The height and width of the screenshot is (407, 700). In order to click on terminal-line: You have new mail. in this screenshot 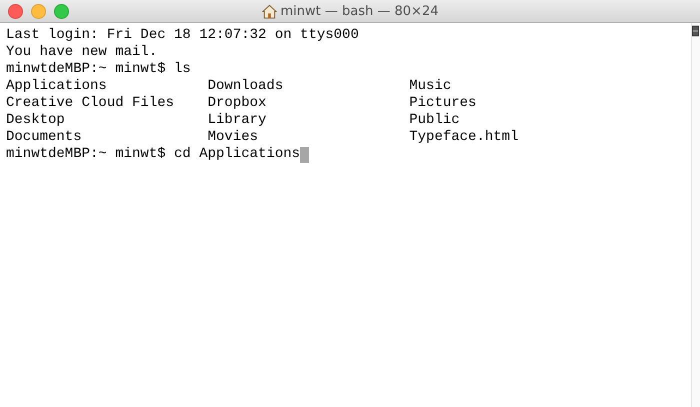, I will do `click(82, 52)`.